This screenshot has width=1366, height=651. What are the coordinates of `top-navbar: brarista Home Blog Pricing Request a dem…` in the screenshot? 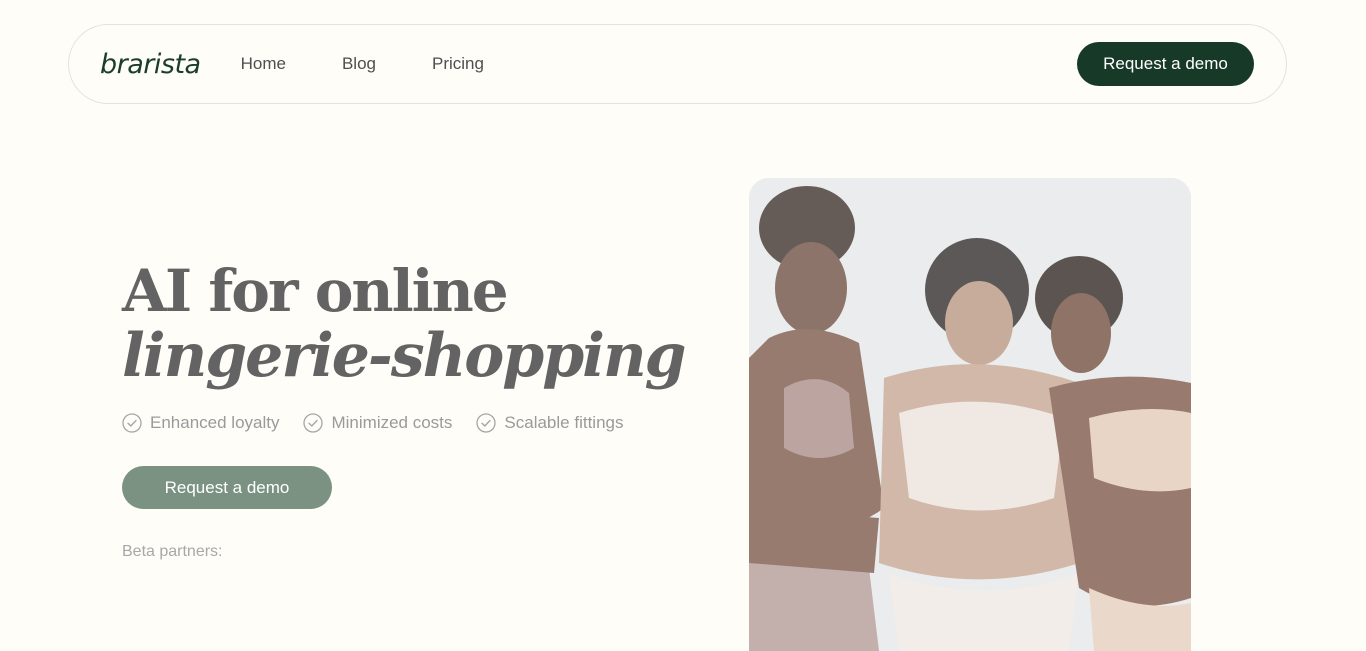 It's located at (677, 64).